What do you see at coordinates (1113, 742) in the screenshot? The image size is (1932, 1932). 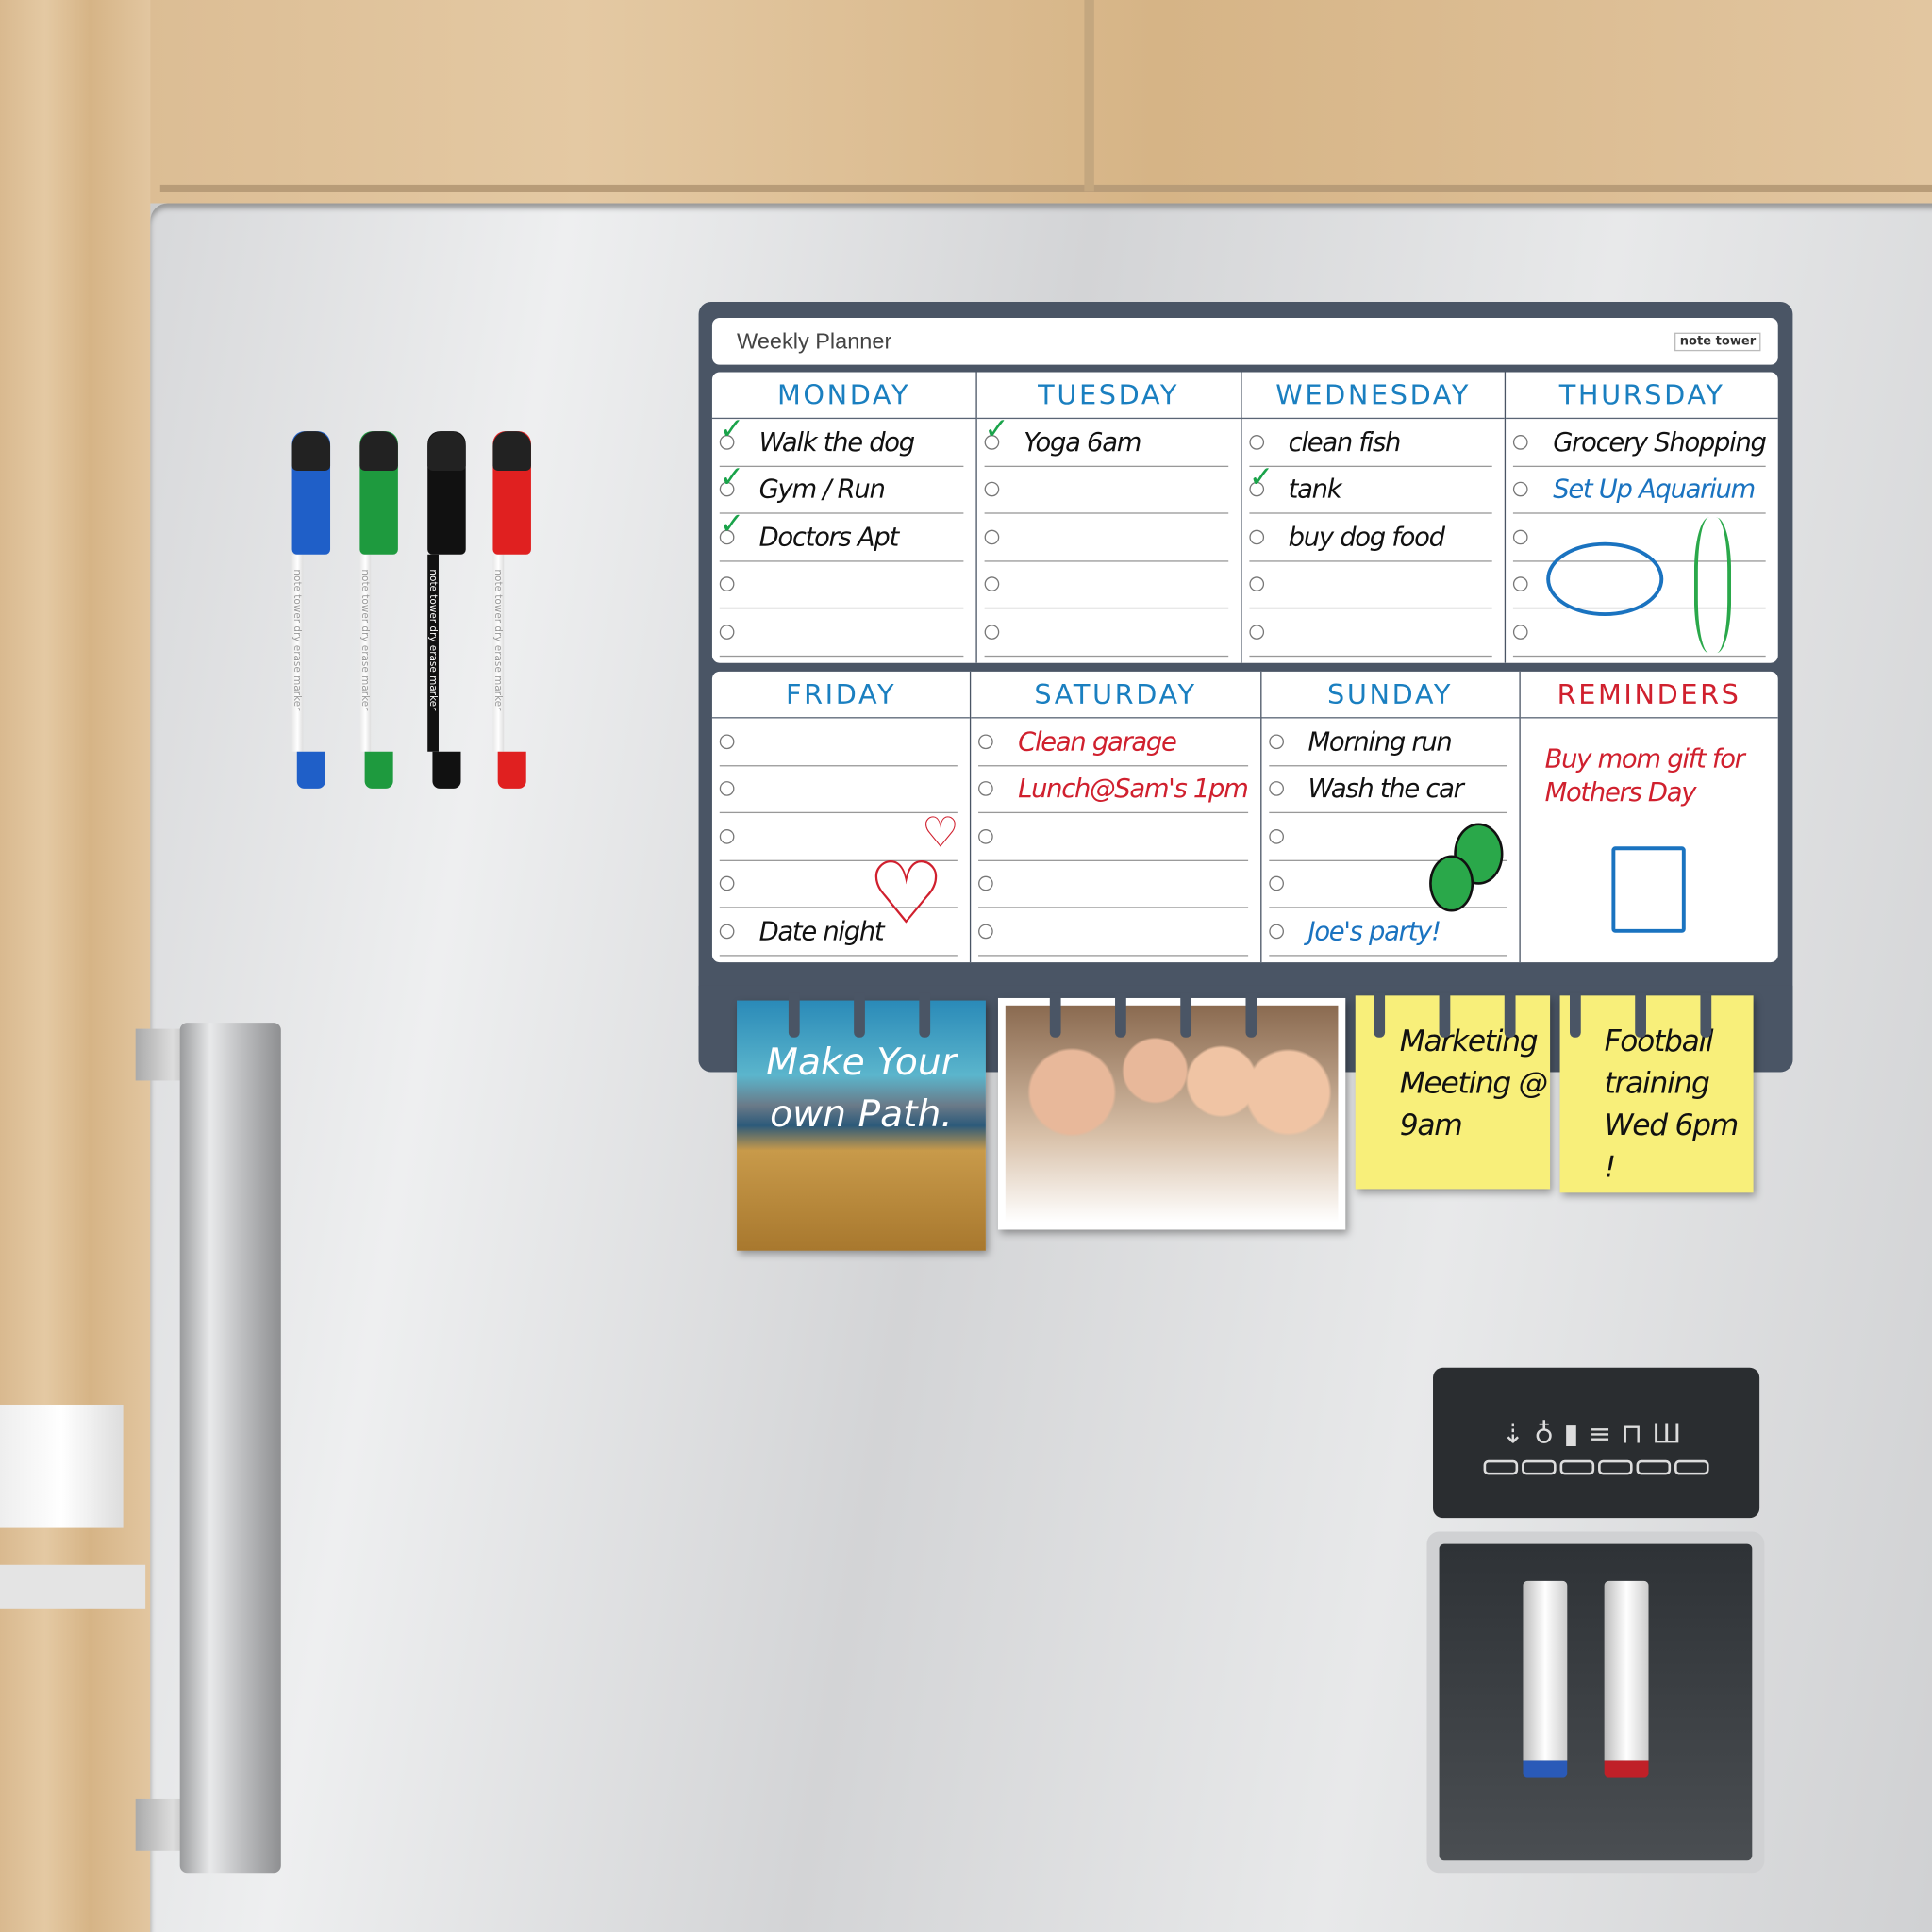 I see `task-row: Clean garage` at bounding box center [1113, 742].